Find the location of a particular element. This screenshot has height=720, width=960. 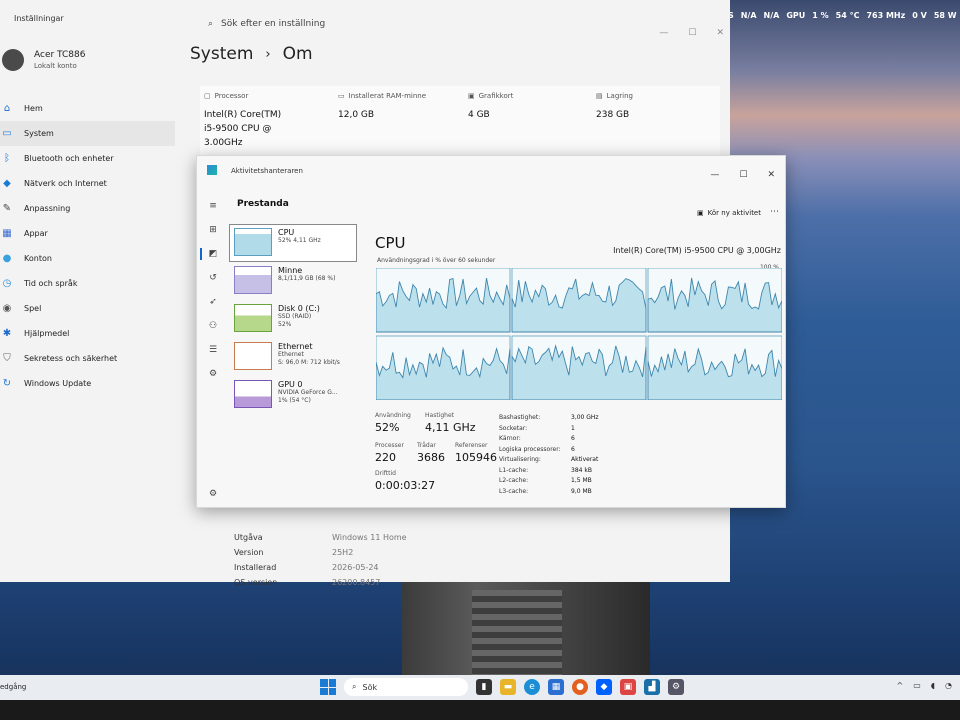

perf-item-name: Disk 0 (C:) is located at coordinates (299, 308).